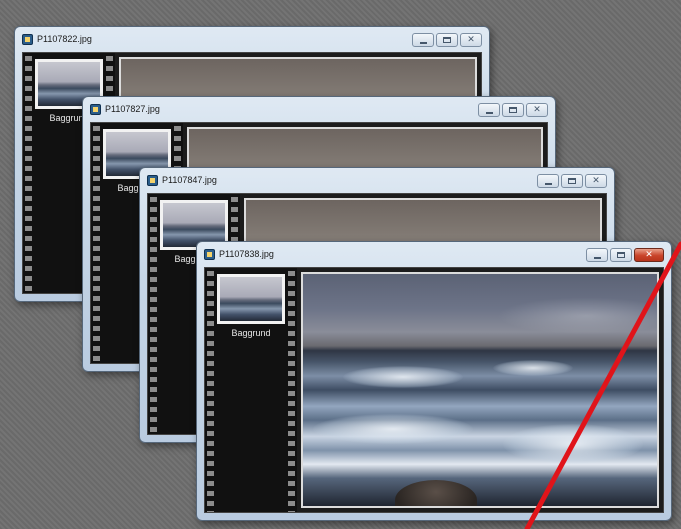 The height and width of the screenshot is (529, 681). Describe the element at coordinates (64, 39) in the screenshot. I see `window-title: P1107822.jpg` at that location.